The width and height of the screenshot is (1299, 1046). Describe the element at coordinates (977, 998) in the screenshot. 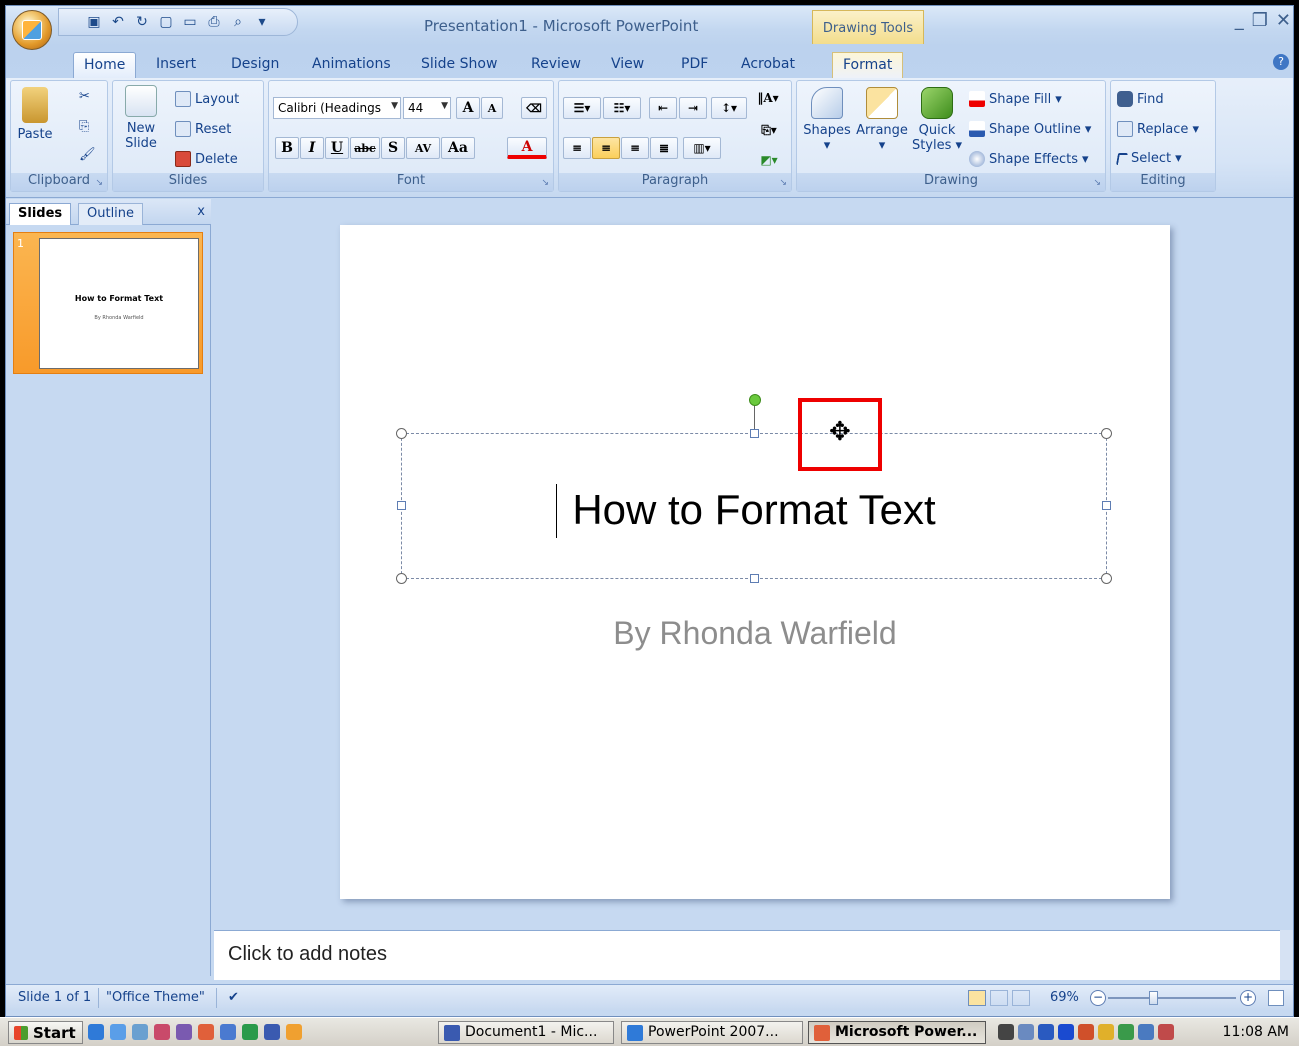

I see `normal-view-icon` at that location.